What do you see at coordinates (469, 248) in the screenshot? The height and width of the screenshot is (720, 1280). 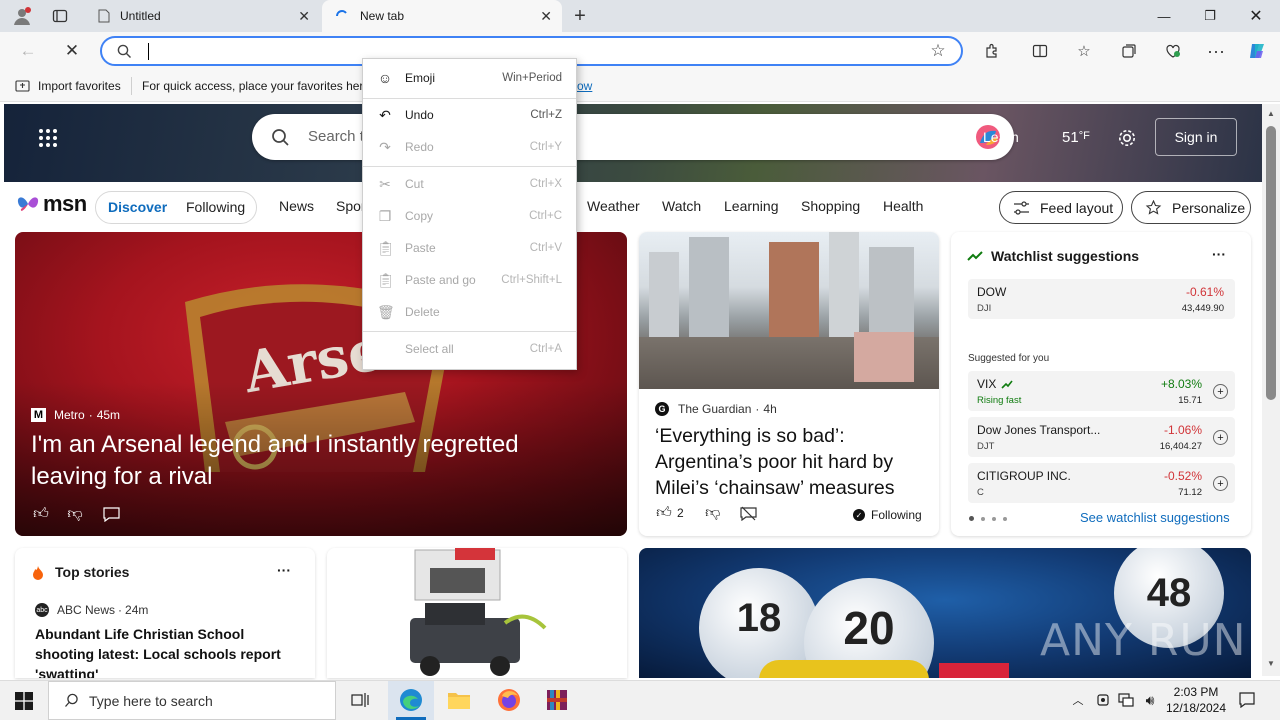 I see `menu-item-paste: 📋︎ Paste Ctrl+V` at bounding box center [469, 248].